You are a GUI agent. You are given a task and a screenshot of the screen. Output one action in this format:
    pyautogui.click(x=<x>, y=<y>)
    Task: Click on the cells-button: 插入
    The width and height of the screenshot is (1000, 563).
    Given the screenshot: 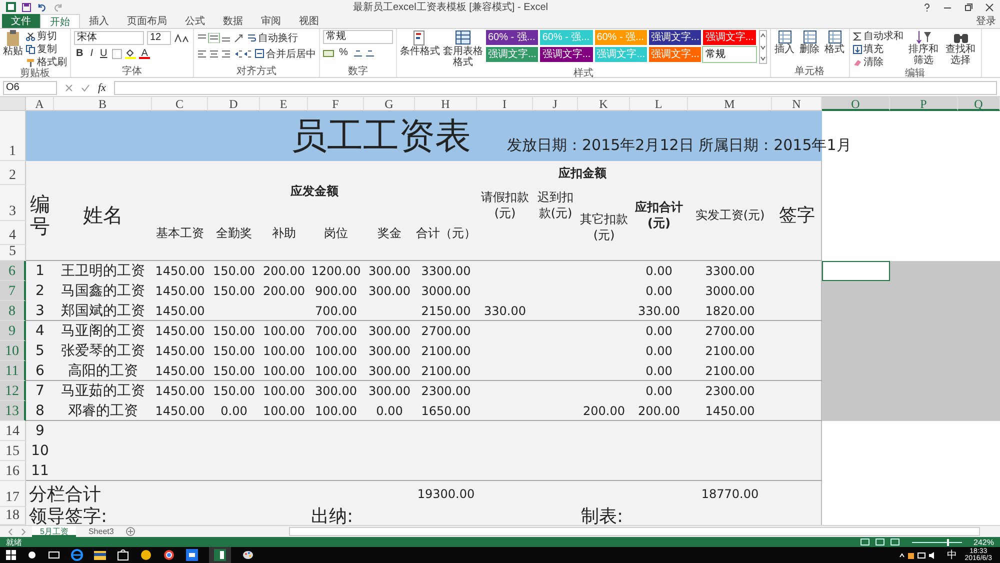 What is the action you would take?
    pyautogui.click(x=785, y=42)
    